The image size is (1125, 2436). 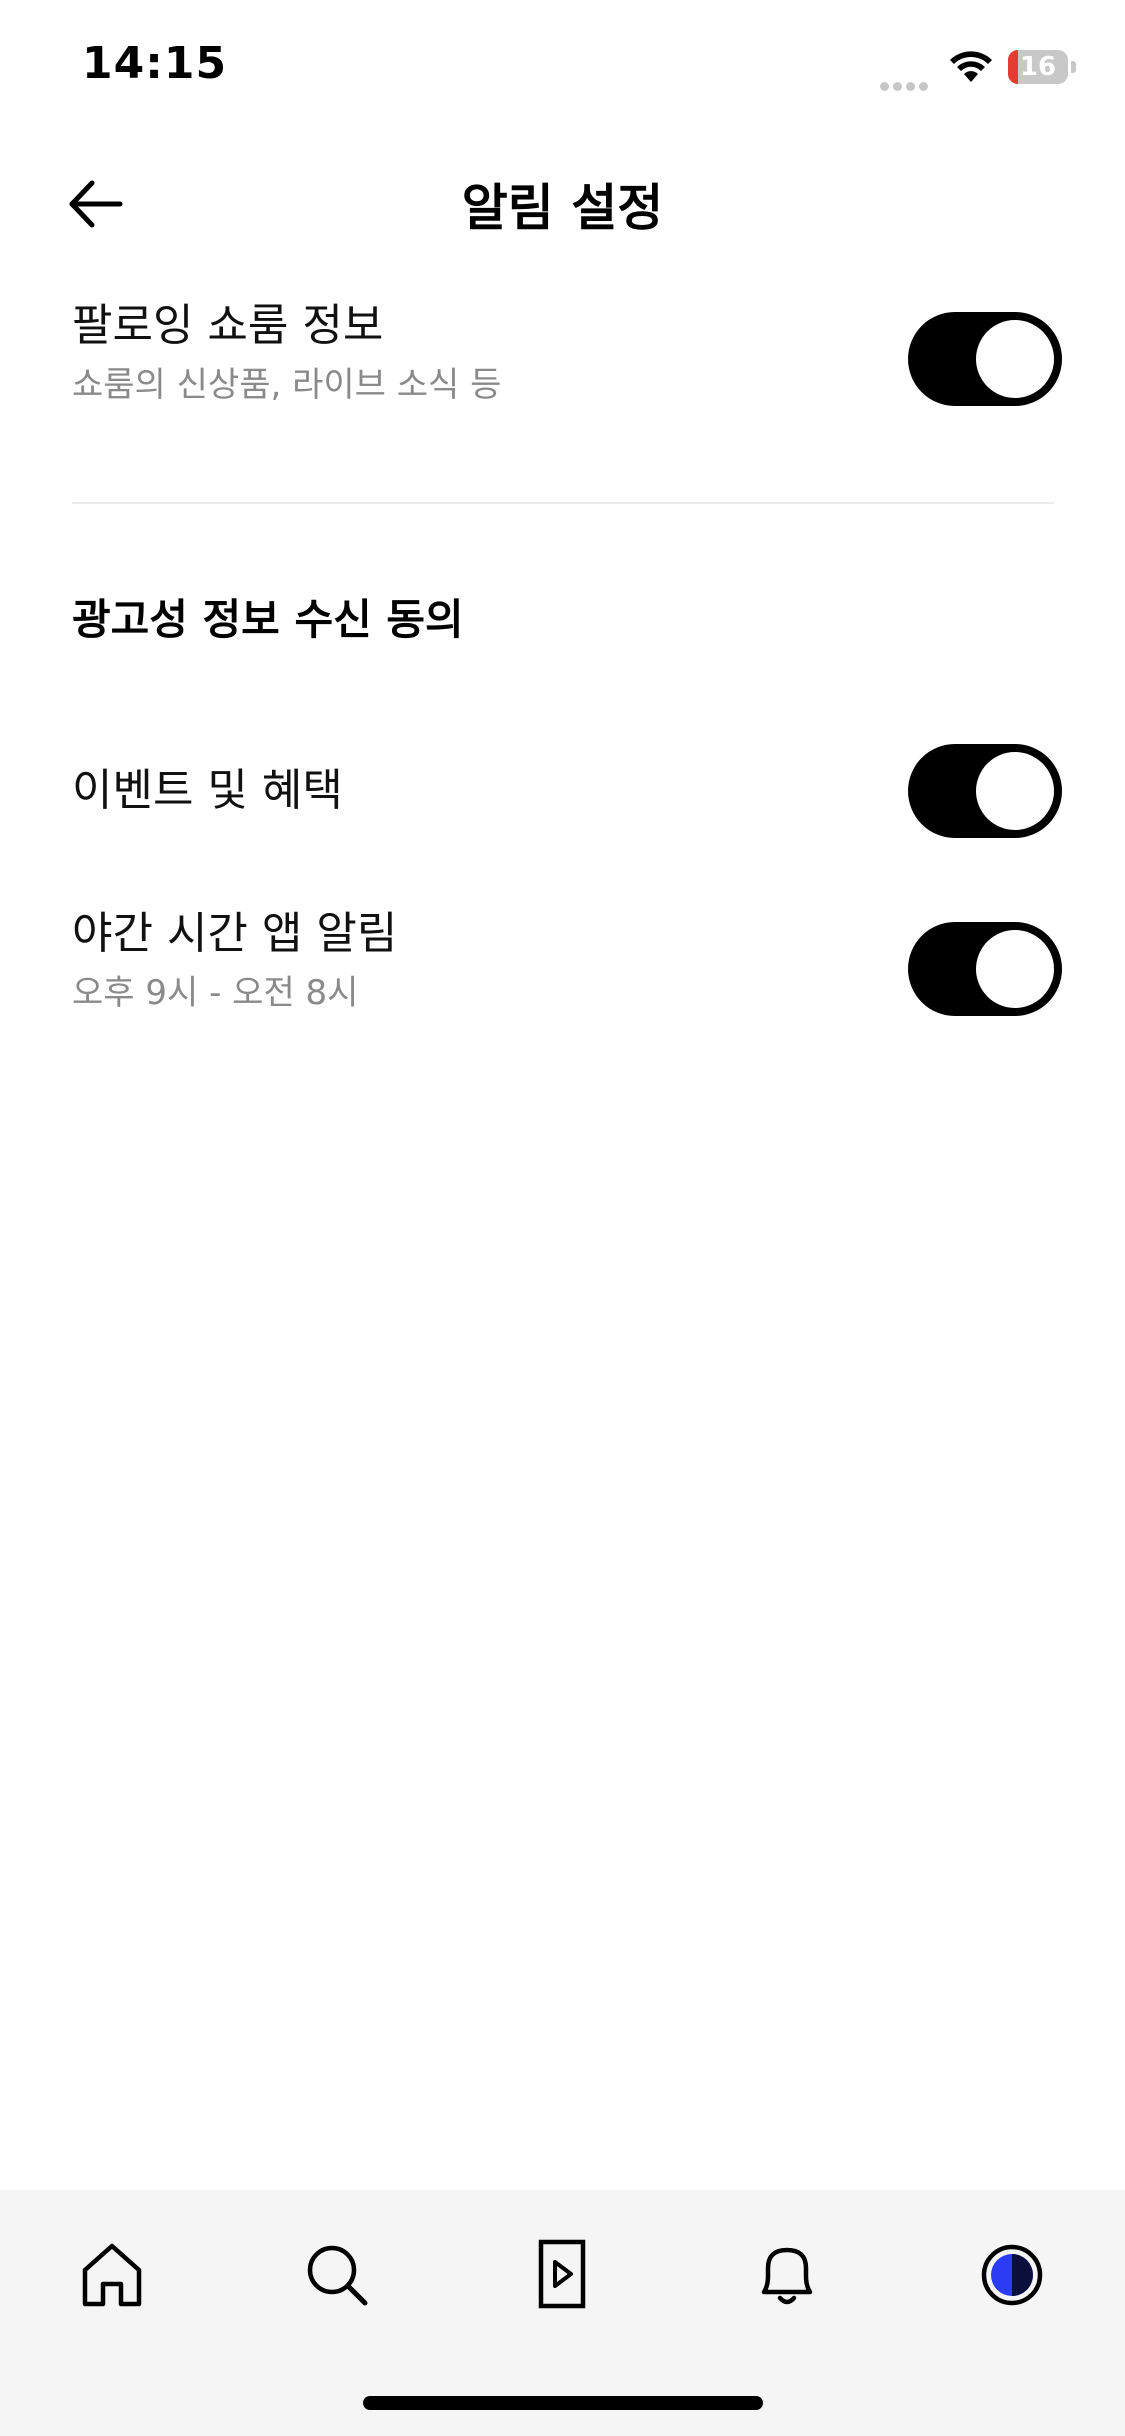 I want to click on battery-level: 16, so click(x=1038, y=67).